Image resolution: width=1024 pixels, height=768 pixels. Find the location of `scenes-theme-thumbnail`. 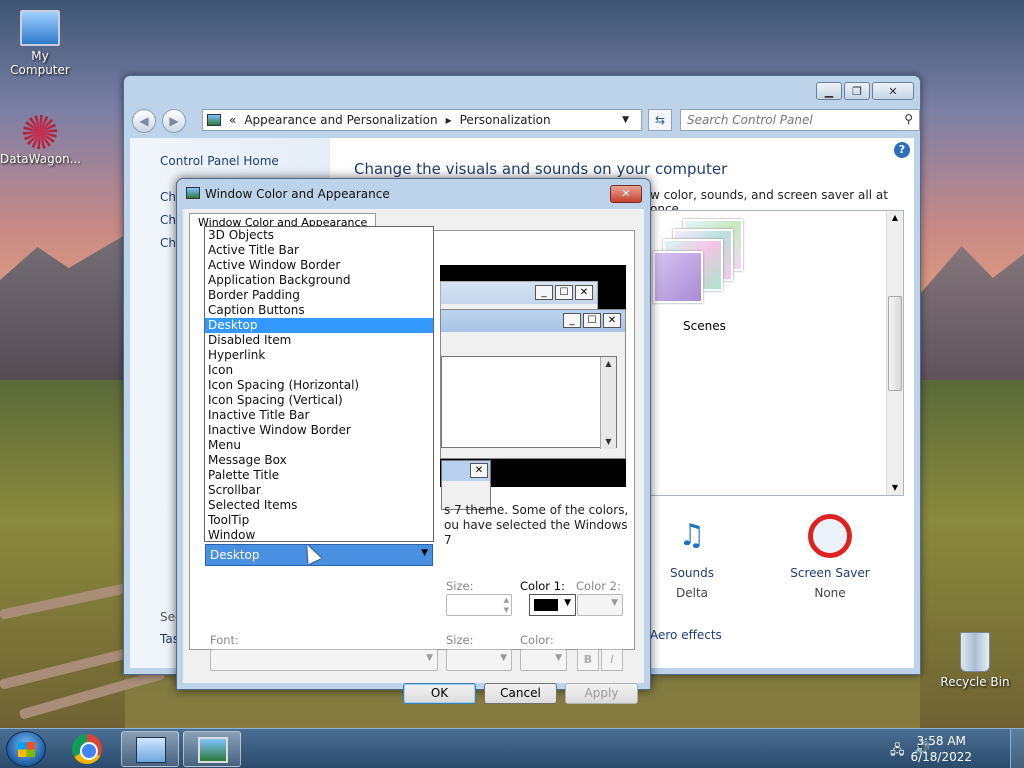

scenes-theme-thumbnail is located at coordinates (708, 263).